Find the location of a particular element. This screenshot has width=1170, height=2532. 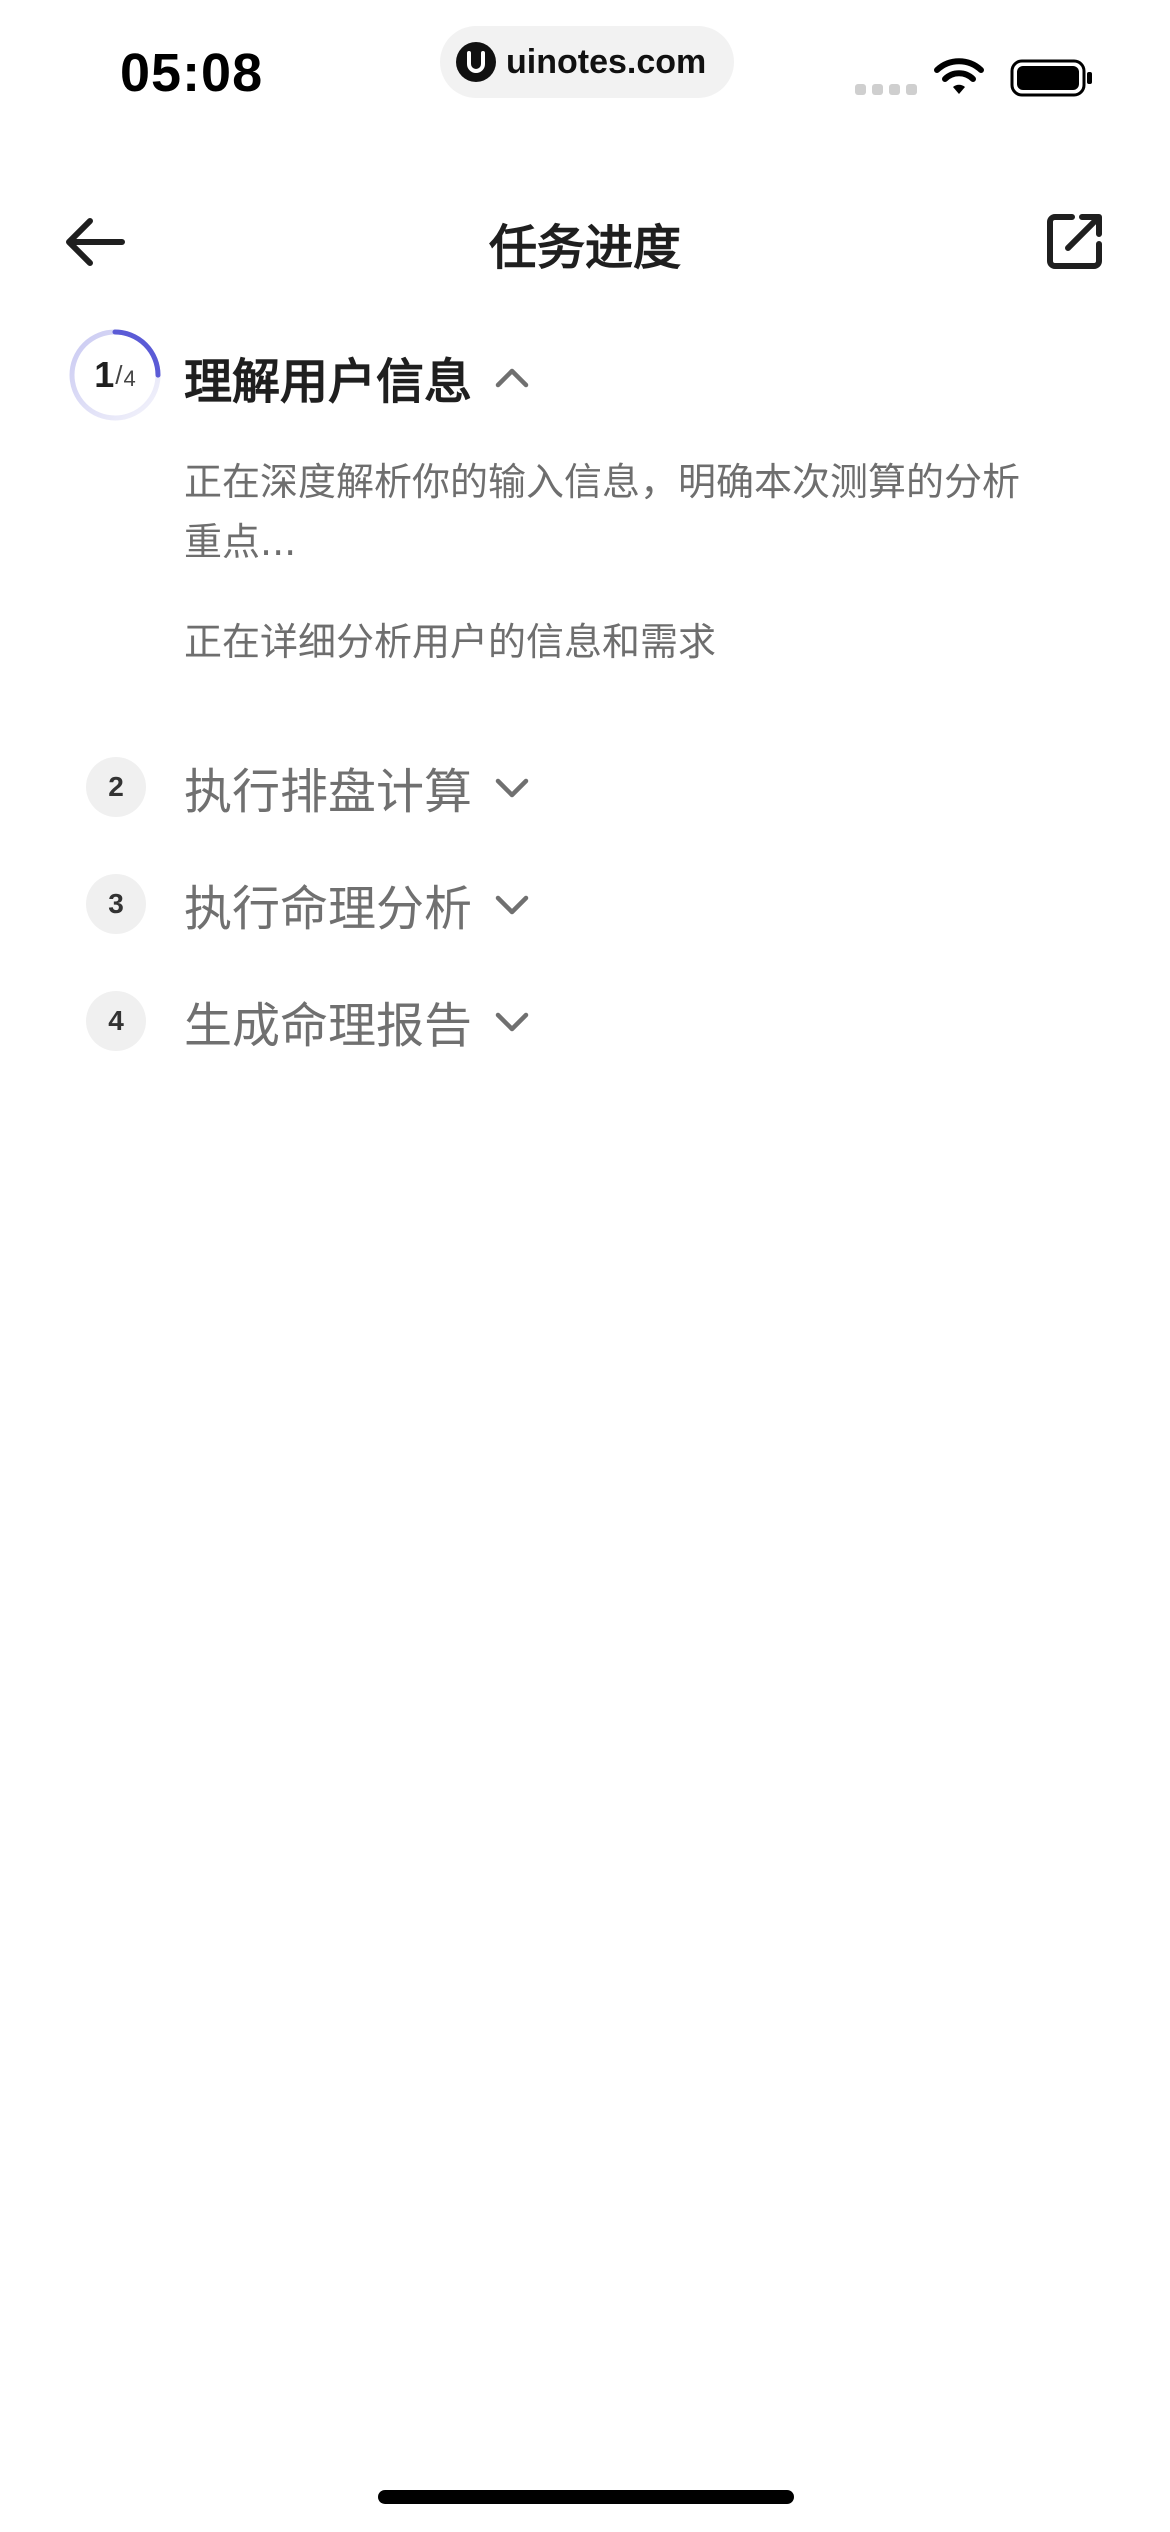

share-external-icon is located at coordinates (1074, 241).